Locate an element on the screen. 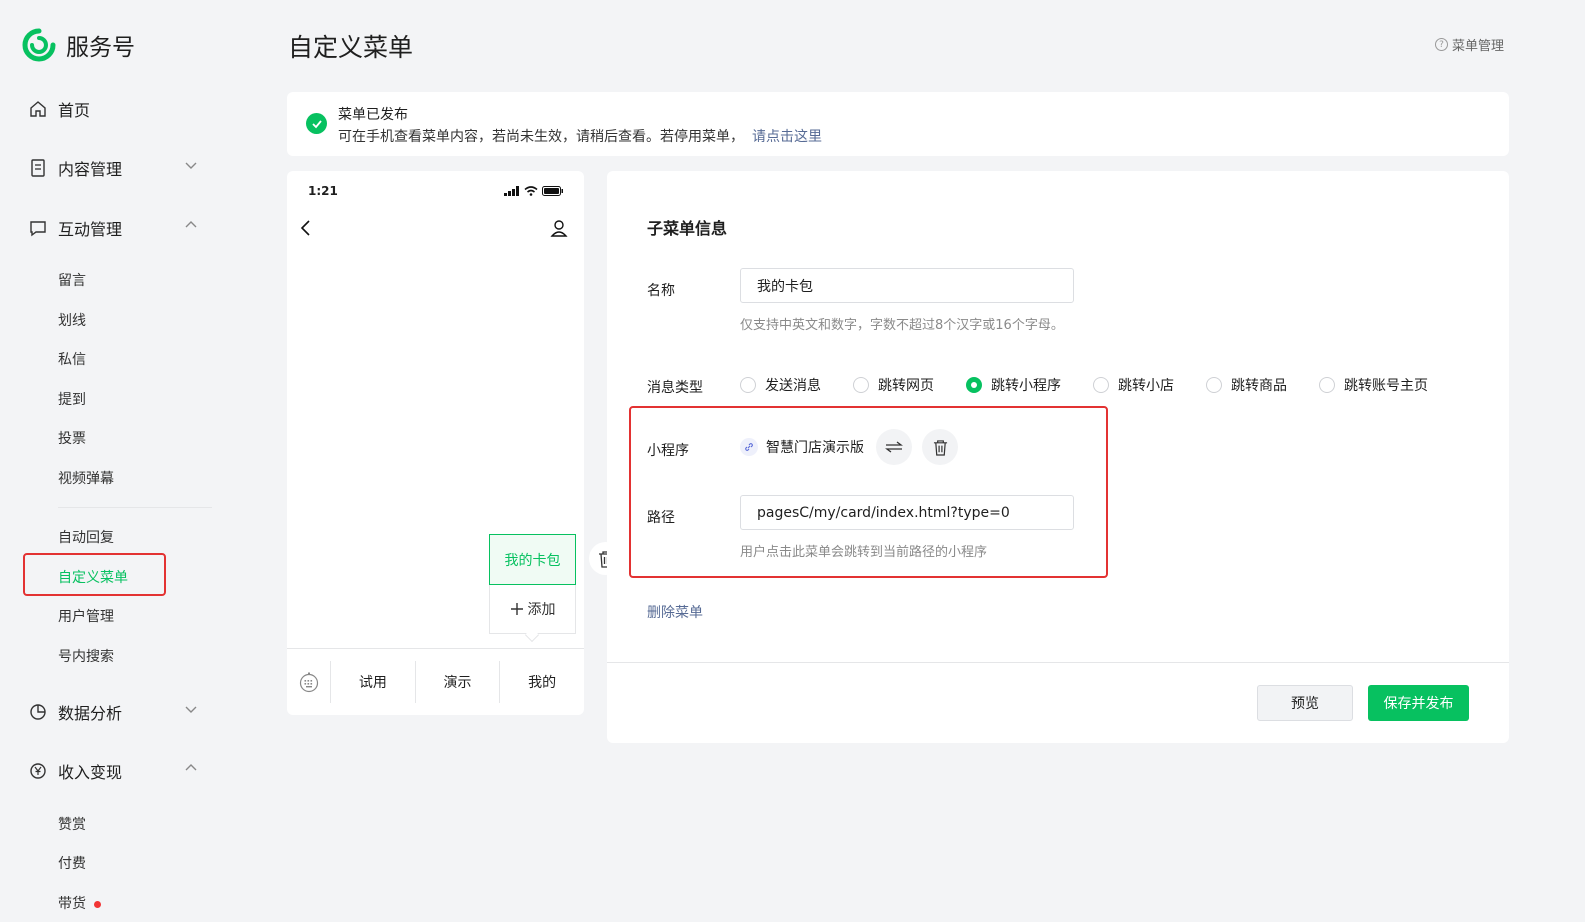 This screenshot has width=1585, height=922. menu-tab-mine: 我的 is located at coordinates (542, 682).